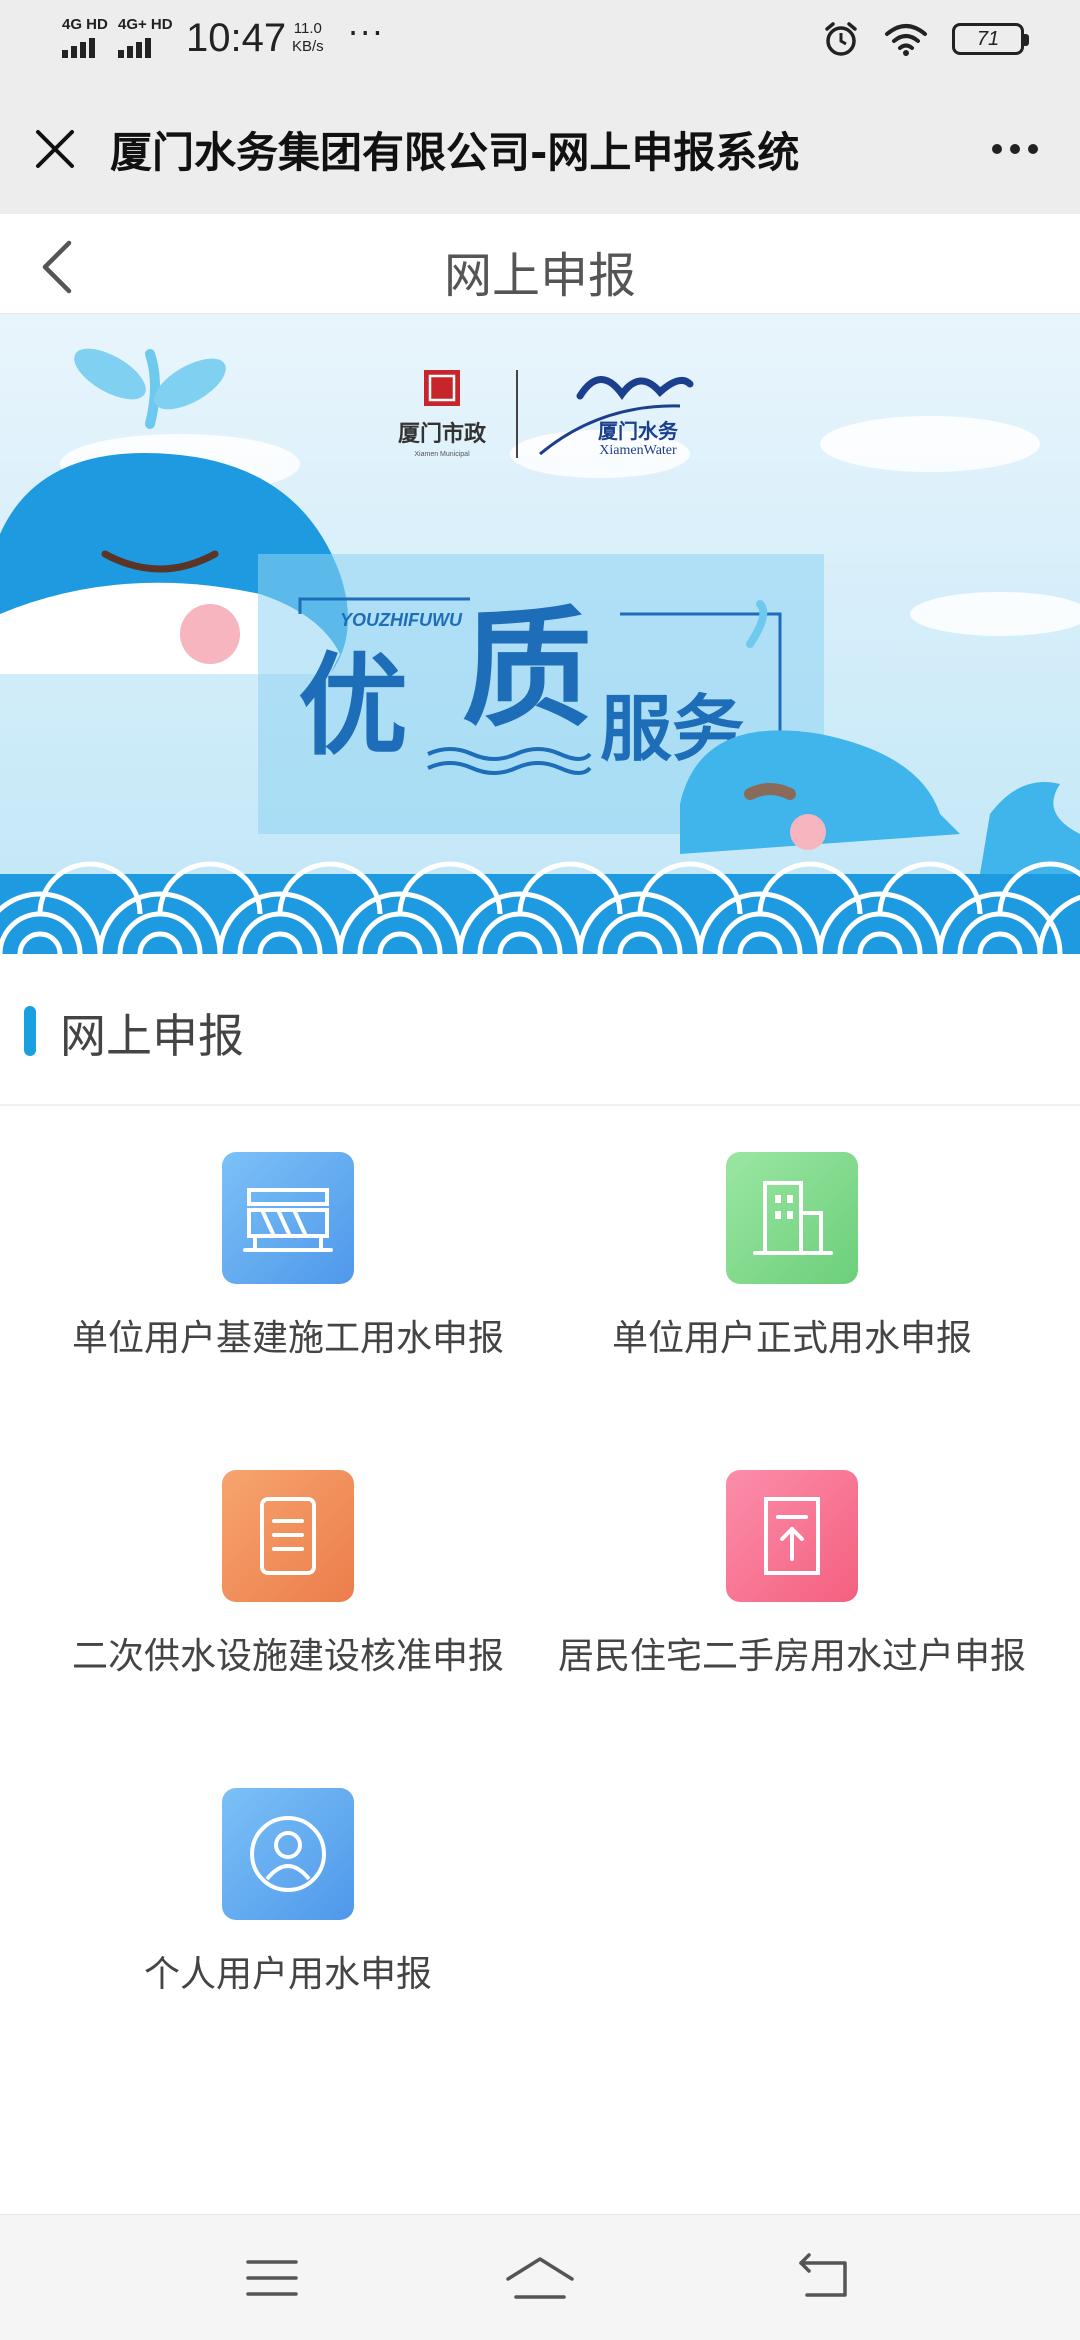 The image size is (1080, 2340). What do you see at coordinates (152, 1036) in the screenshot?
I see `section-title: 网上申报` at bounding box center [152, 1036].